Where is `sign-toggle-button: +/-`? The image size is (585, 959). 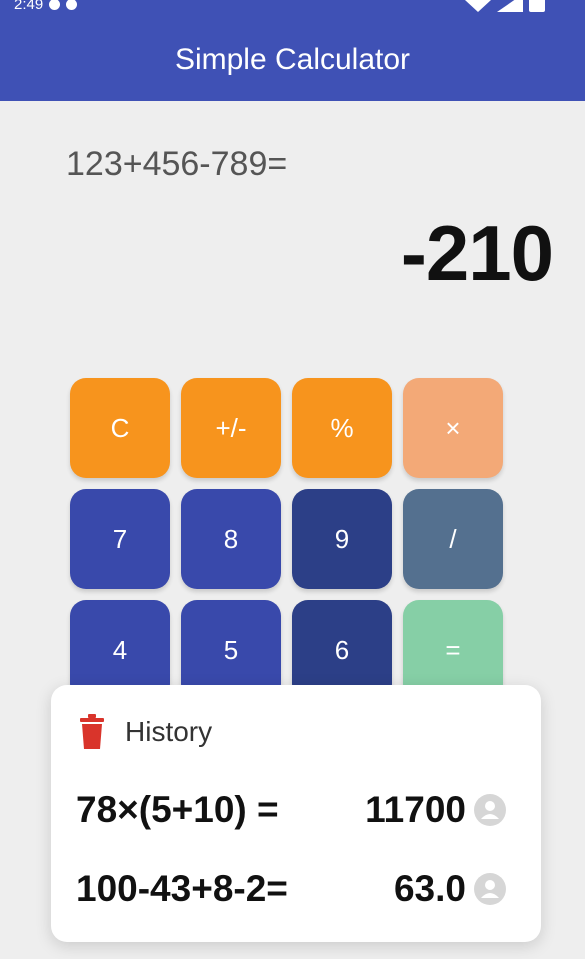
sign-toggle-button: +/- is located at coordinates (231, 428).